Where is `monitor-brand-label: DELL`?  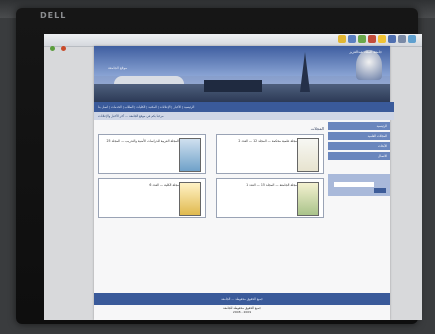 monitor-brand-label: DELL is located at coordinates (53, 15).